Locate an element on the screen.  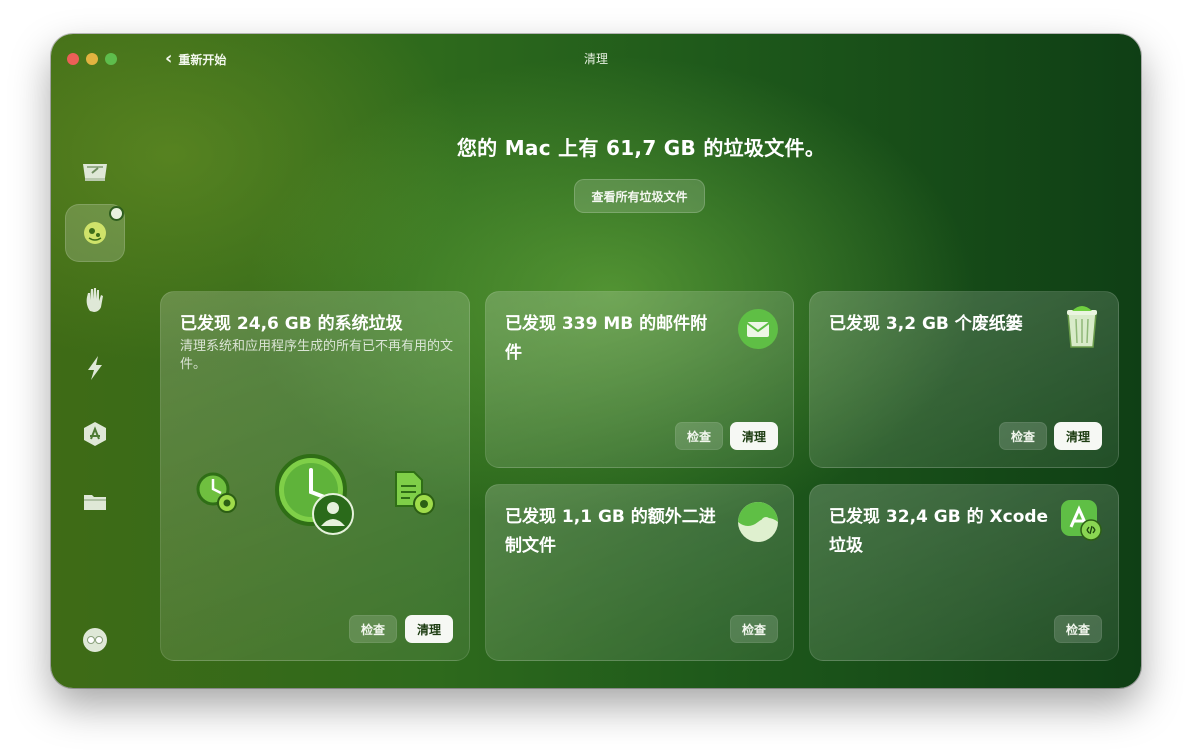
hand-icon is located at coordinates (94, 300).